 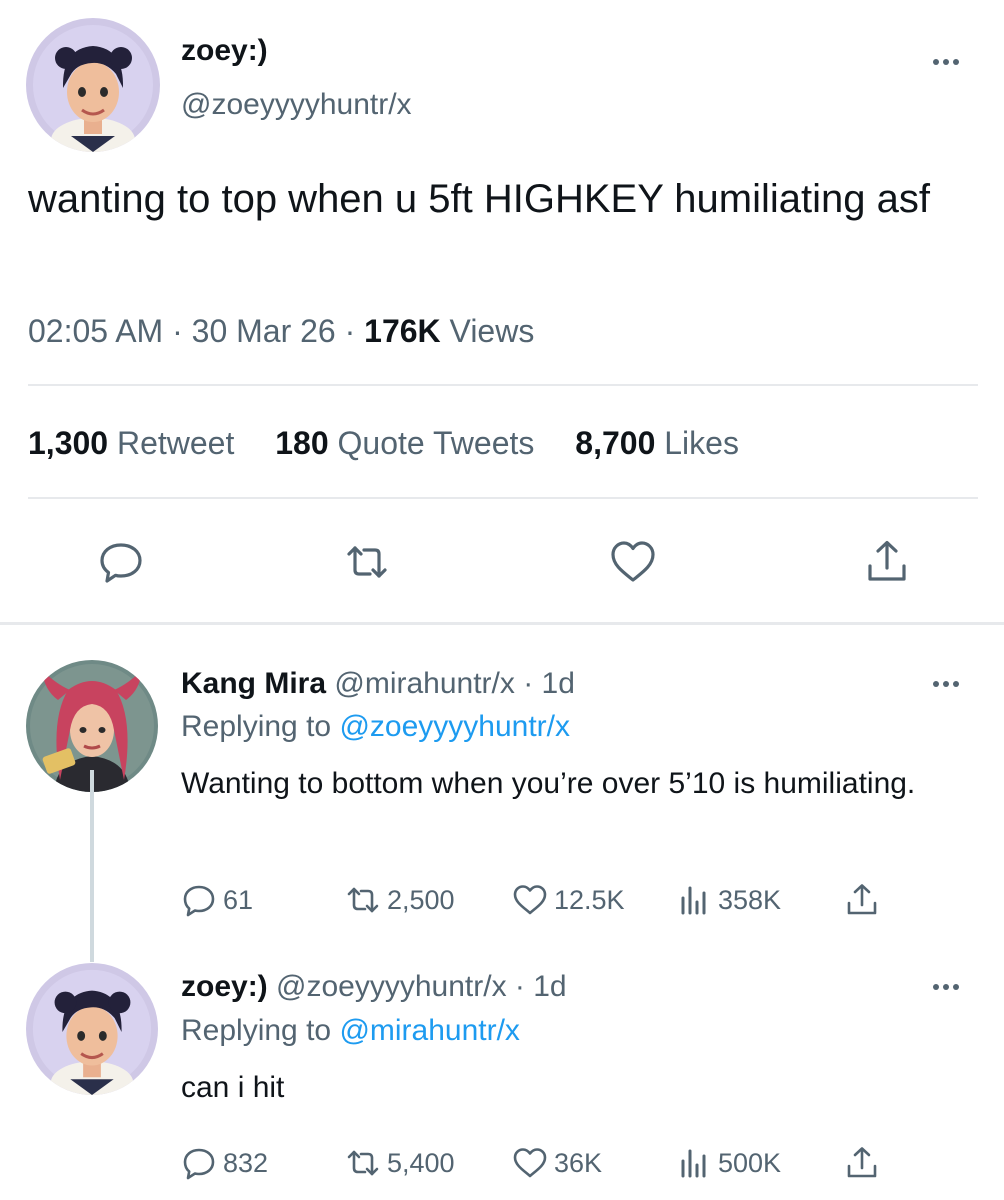 I want to click on tweet-time: 02:05 AM, so click(x=95, y=331).